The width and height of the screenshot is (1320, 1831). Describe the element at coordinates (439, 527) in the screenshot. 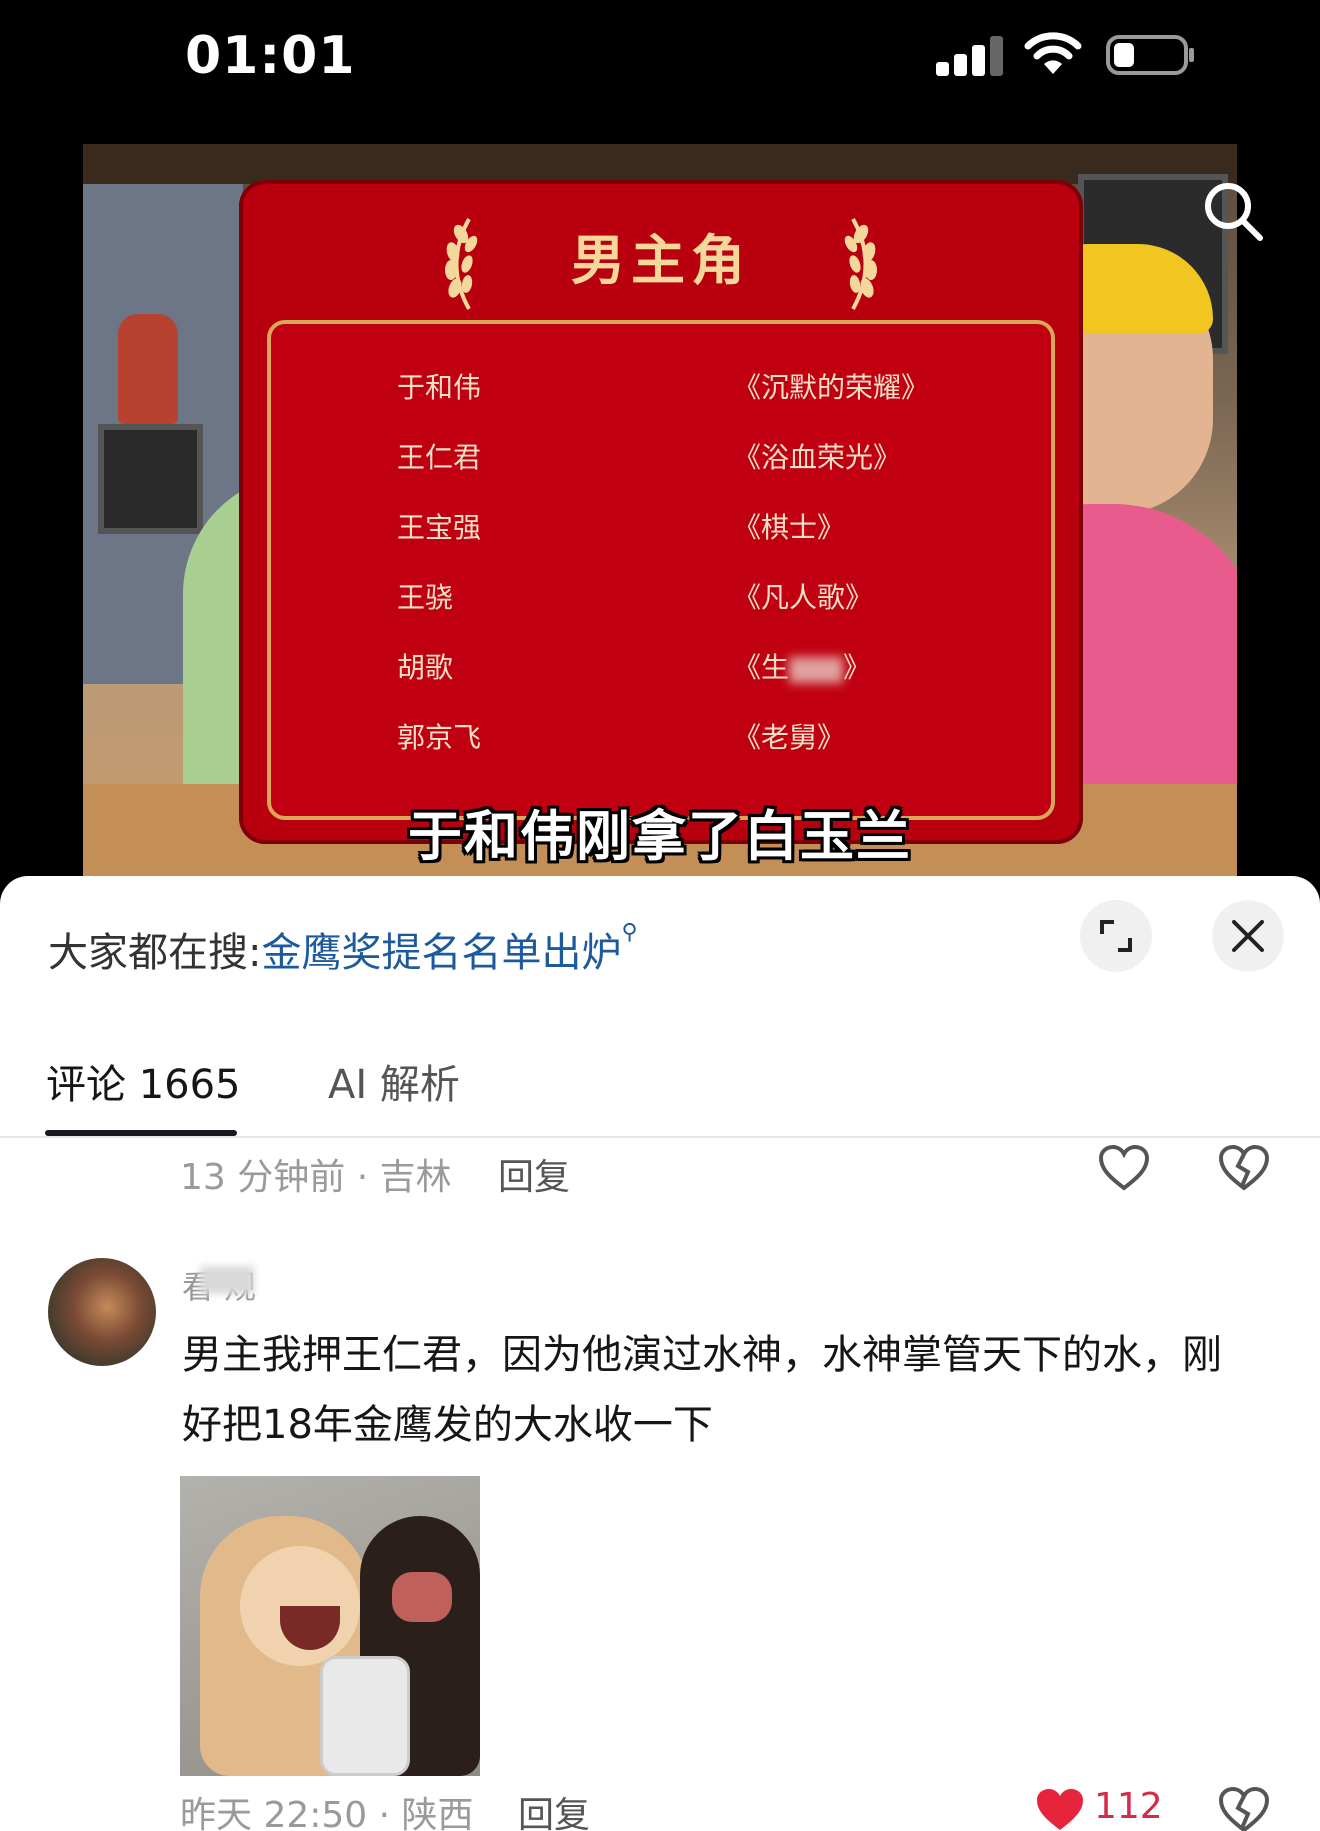

I see `nominee-name: 王宝强` at that location.